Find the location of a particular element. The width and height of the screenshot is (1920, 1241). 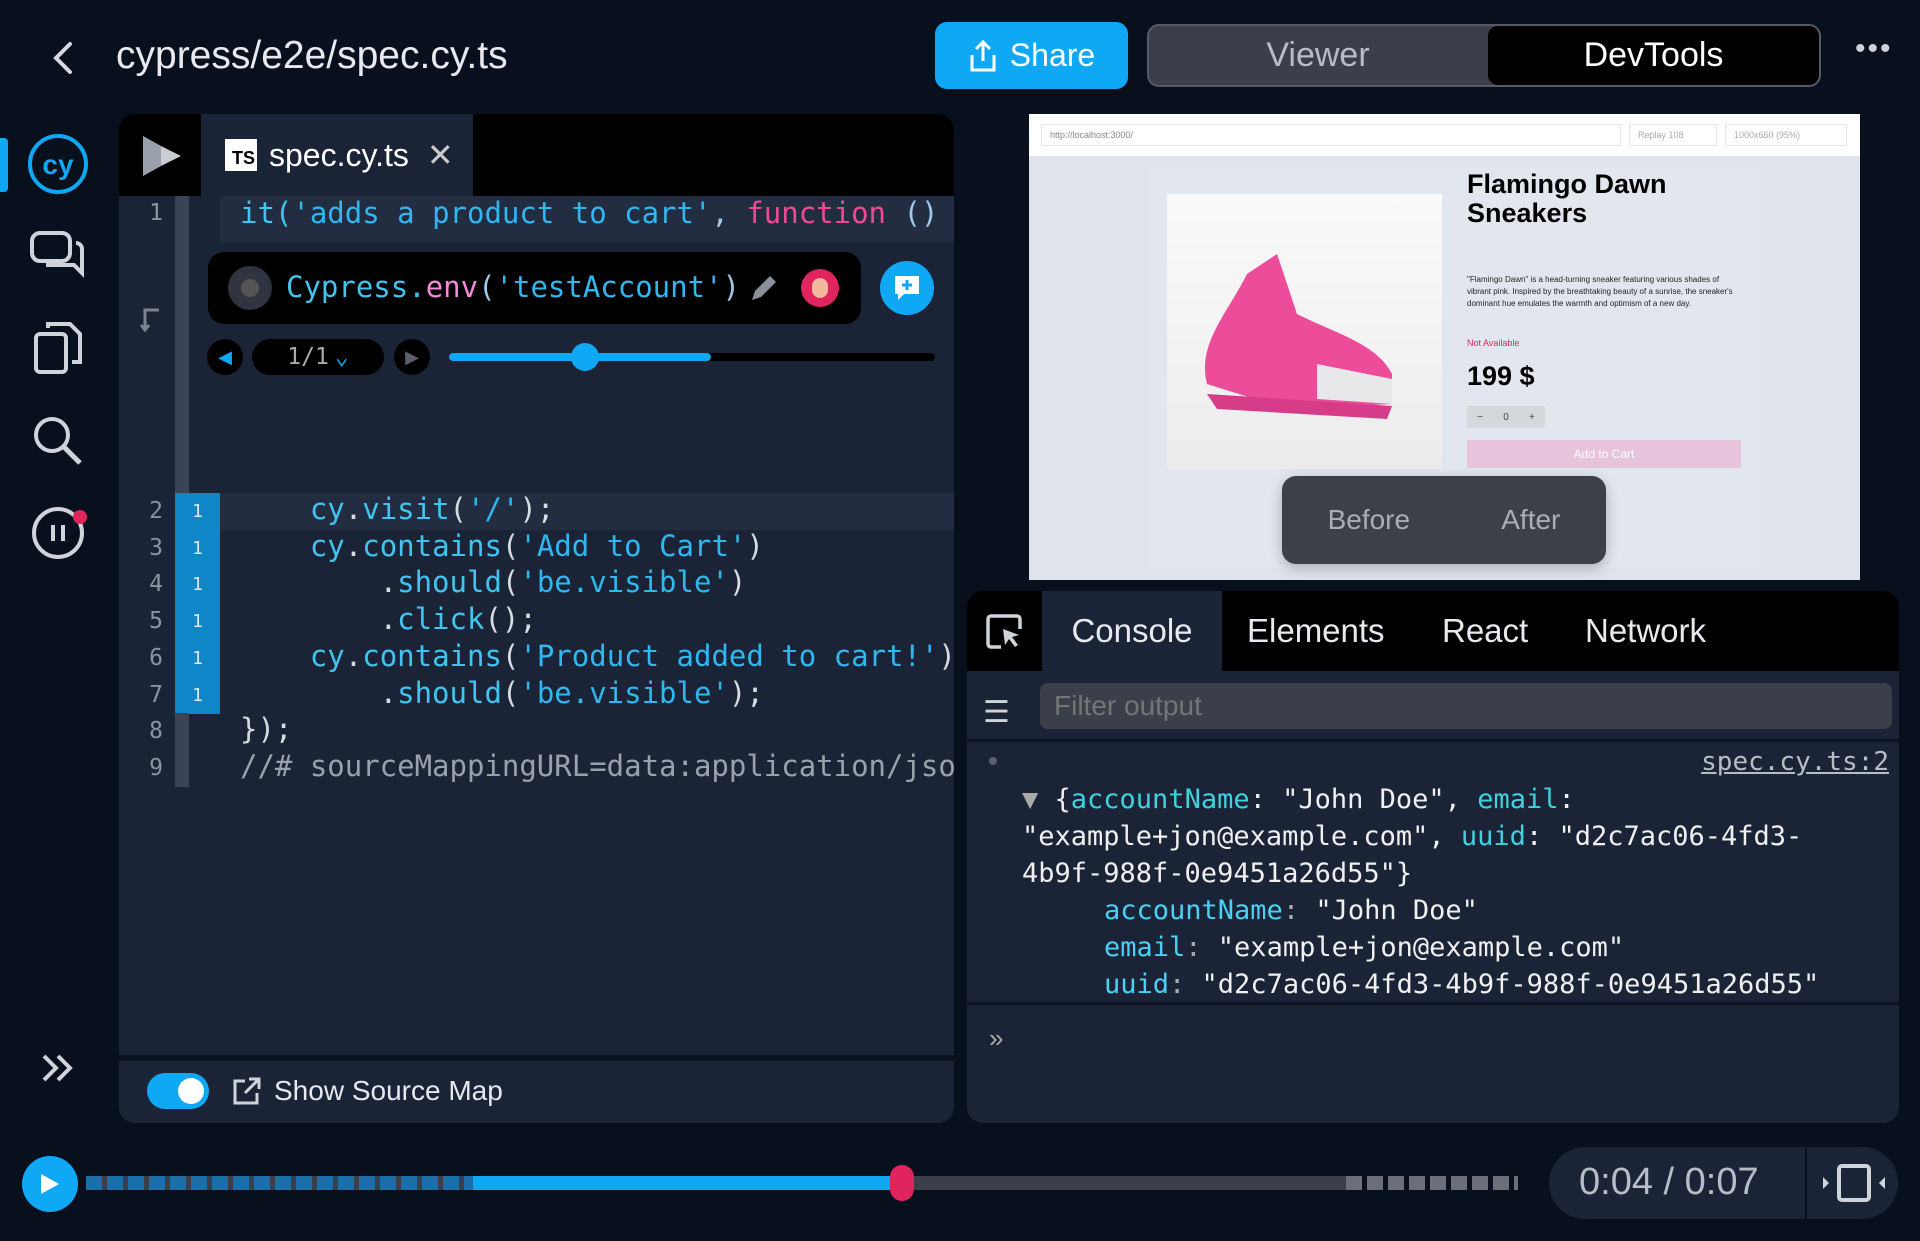

time-display: 0:04 / 0:07 is located at coordinates (1723, 1183).